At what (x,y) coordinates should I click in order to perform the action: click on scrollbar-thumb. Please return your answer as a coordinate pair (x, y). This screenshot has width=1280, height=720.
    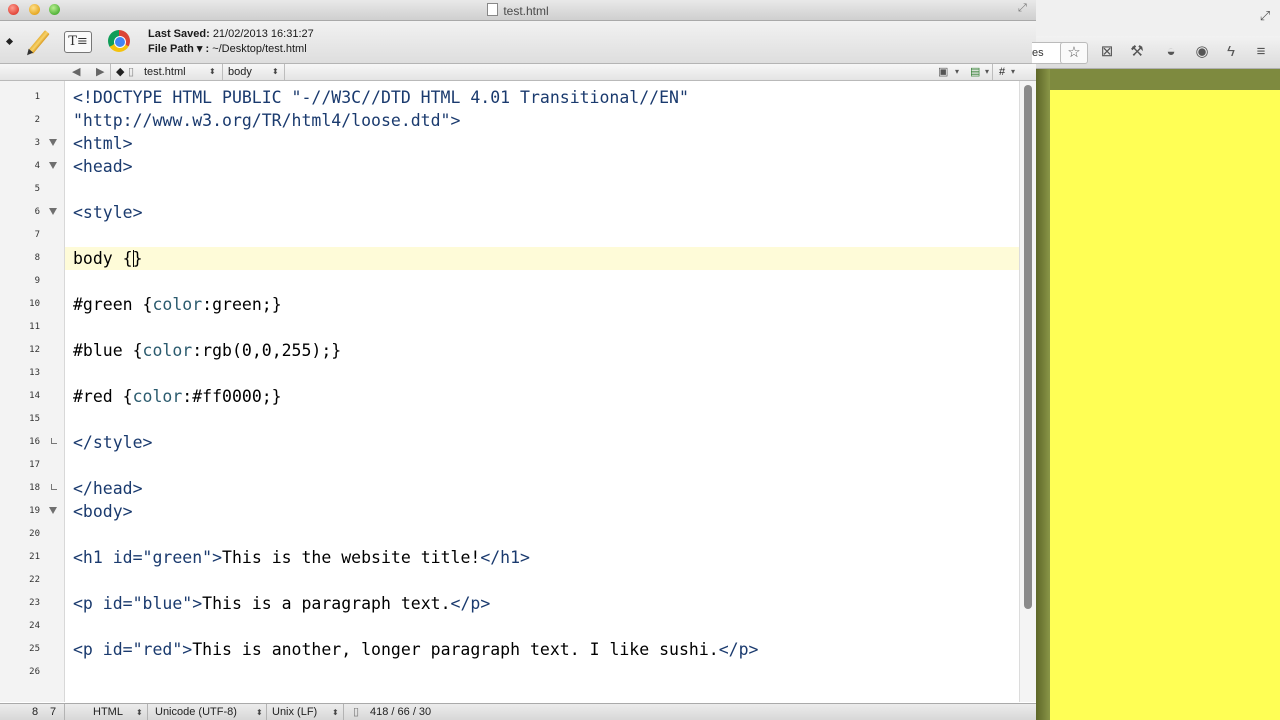
    Looking at the image, I should click on (1028, 347).